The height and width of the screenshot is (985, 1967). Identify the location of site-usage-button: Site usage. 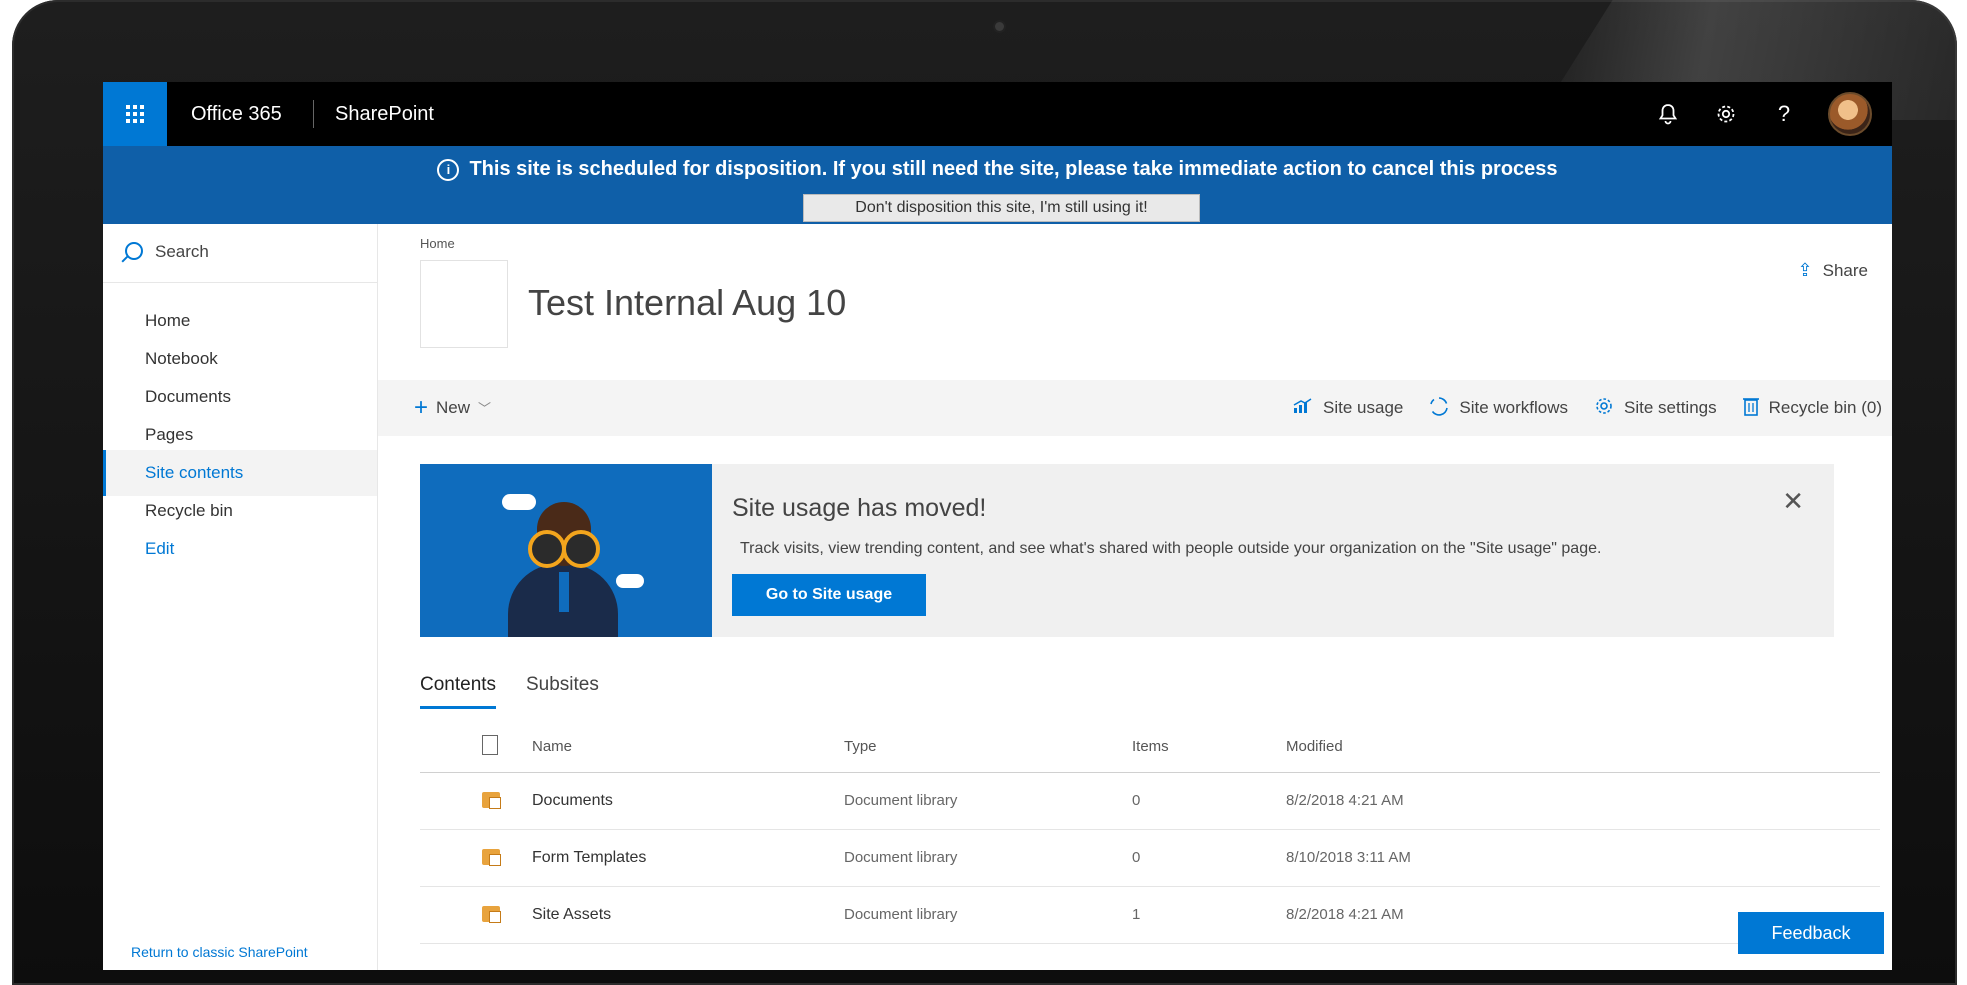
(1348, 408).